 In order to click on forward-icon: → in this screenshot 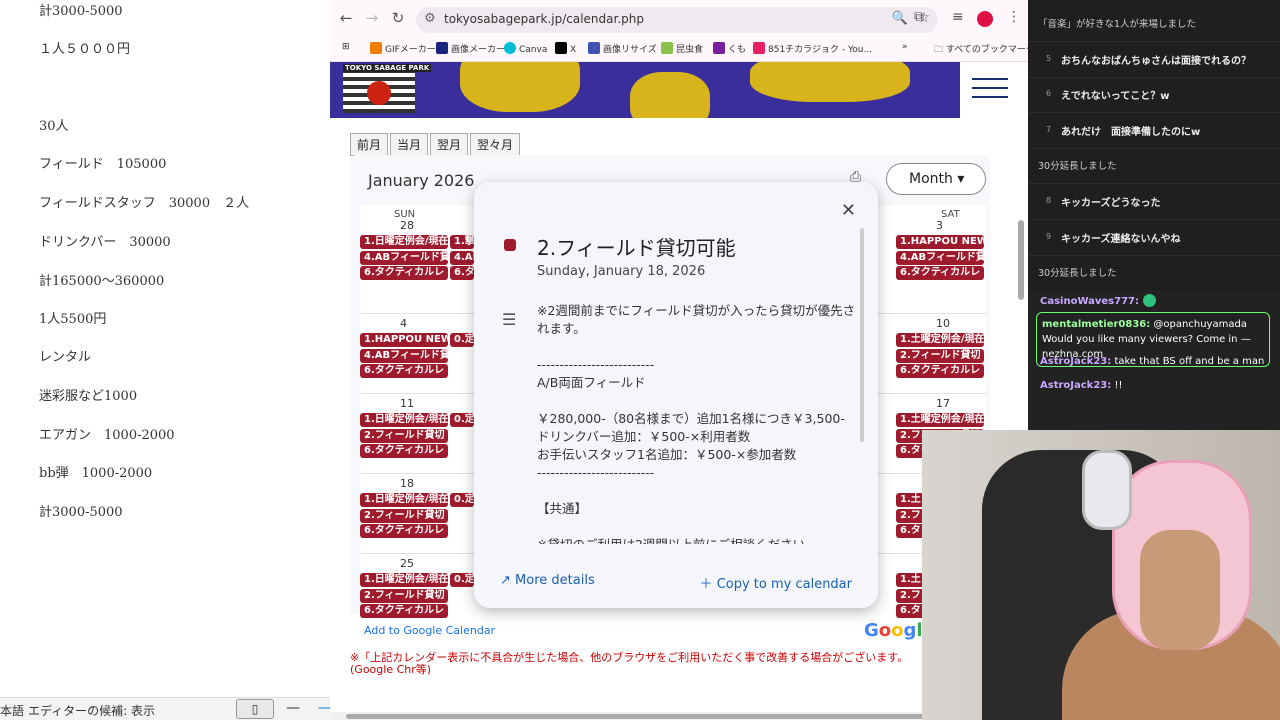, I will do `click(372, 18)`.